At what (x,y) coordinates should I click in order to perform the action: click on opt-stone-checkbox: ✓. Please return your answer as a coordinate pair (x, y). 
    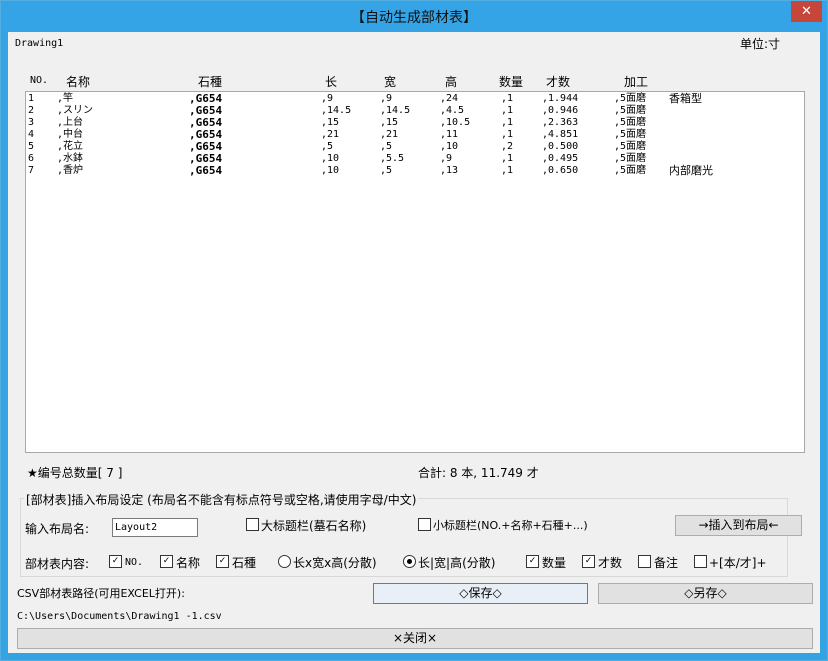
    Looking at the image, I should click on (222, 561).